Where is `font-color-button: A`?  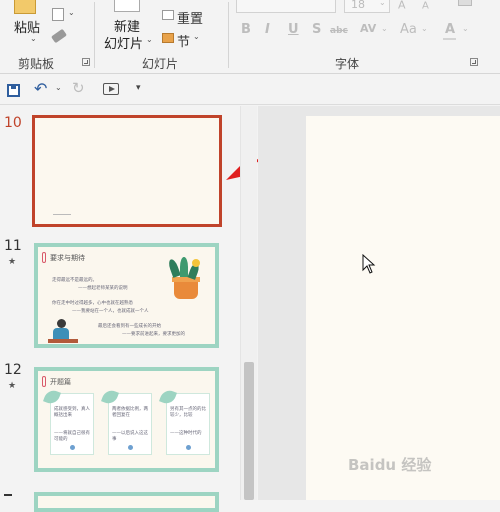 font-color-button: A is located at coordinates (450, 29).